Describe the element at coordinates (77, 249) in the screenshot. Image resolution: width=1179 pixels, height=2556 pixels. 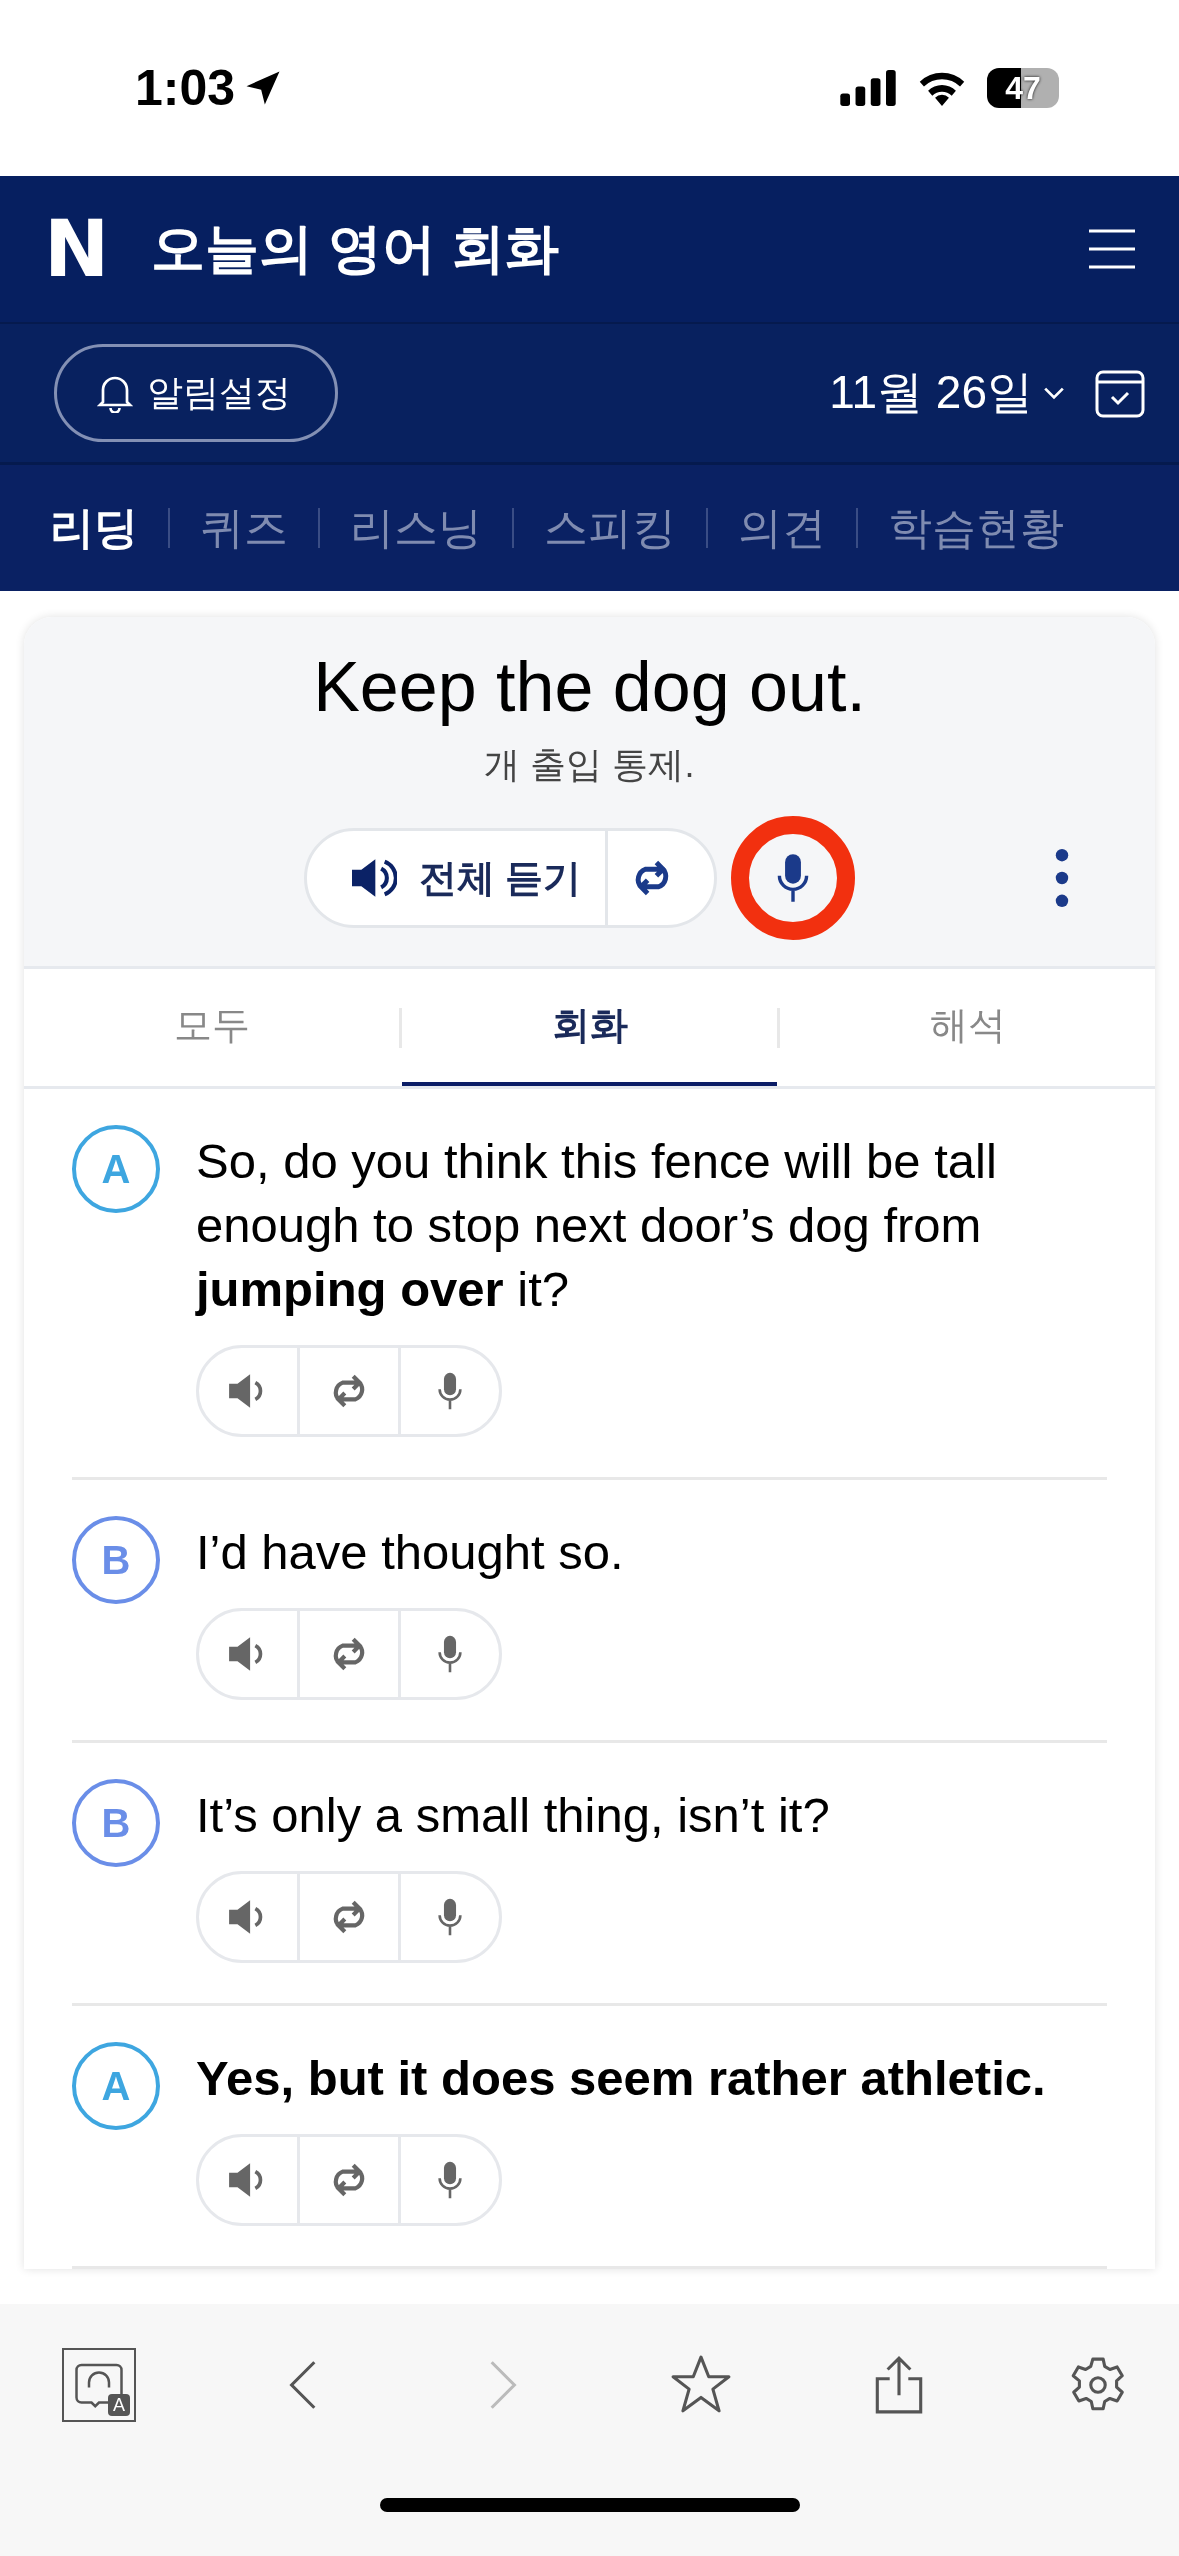
I see `app-logo: N` at that location.